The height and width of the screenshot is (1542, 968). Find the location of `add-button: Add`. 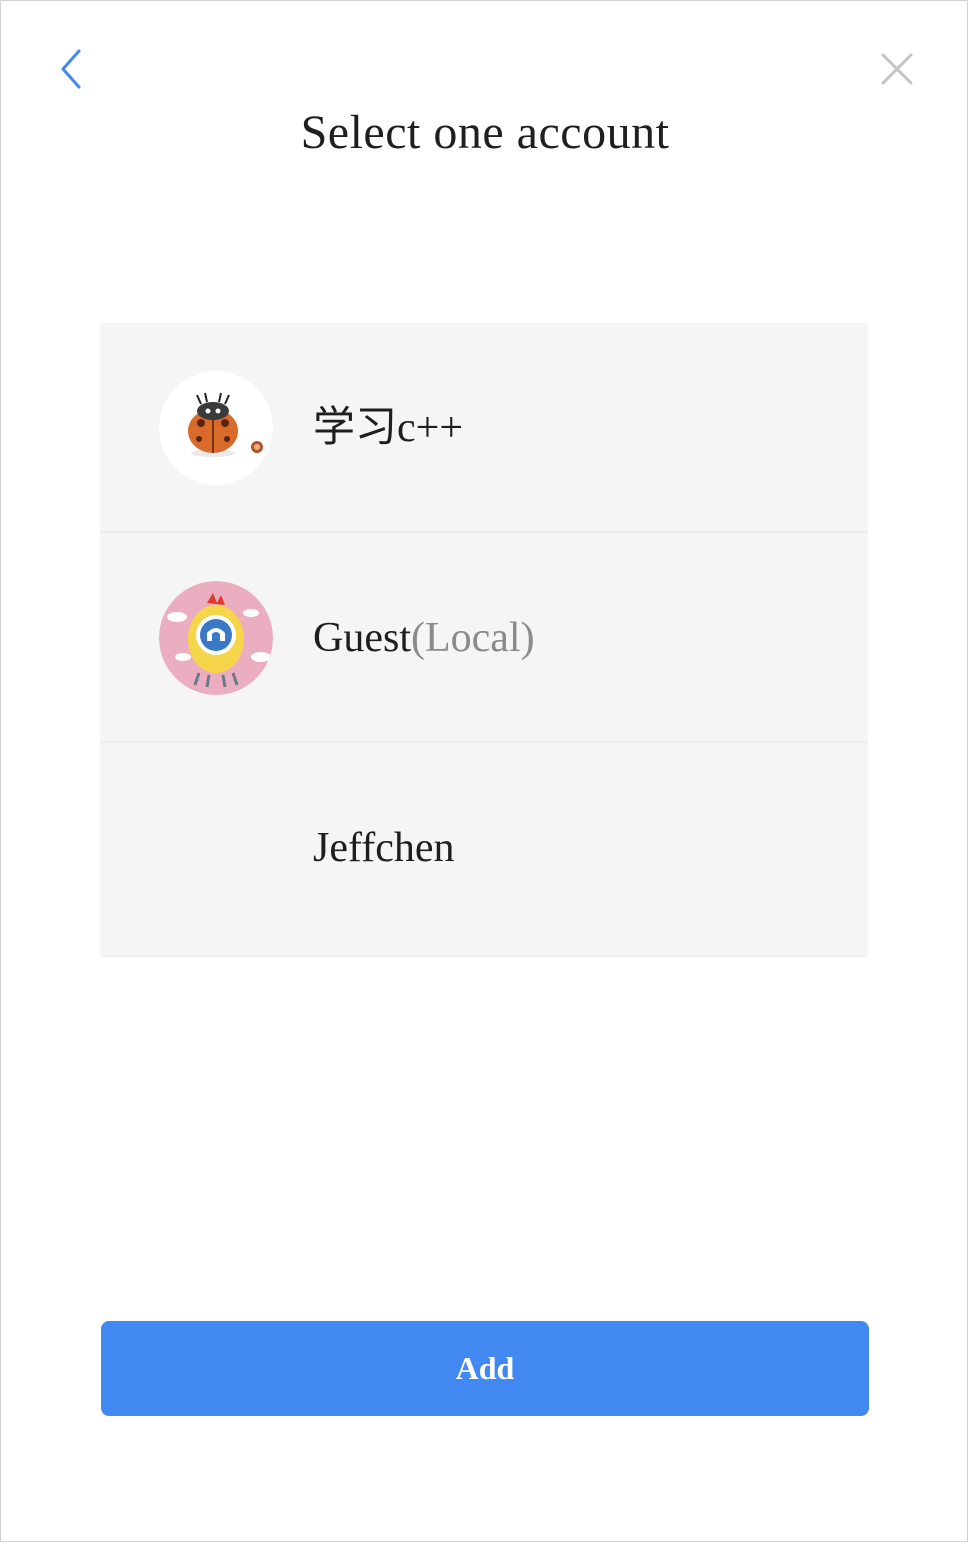

add-button: Add is located at coordinates (485, 1368).